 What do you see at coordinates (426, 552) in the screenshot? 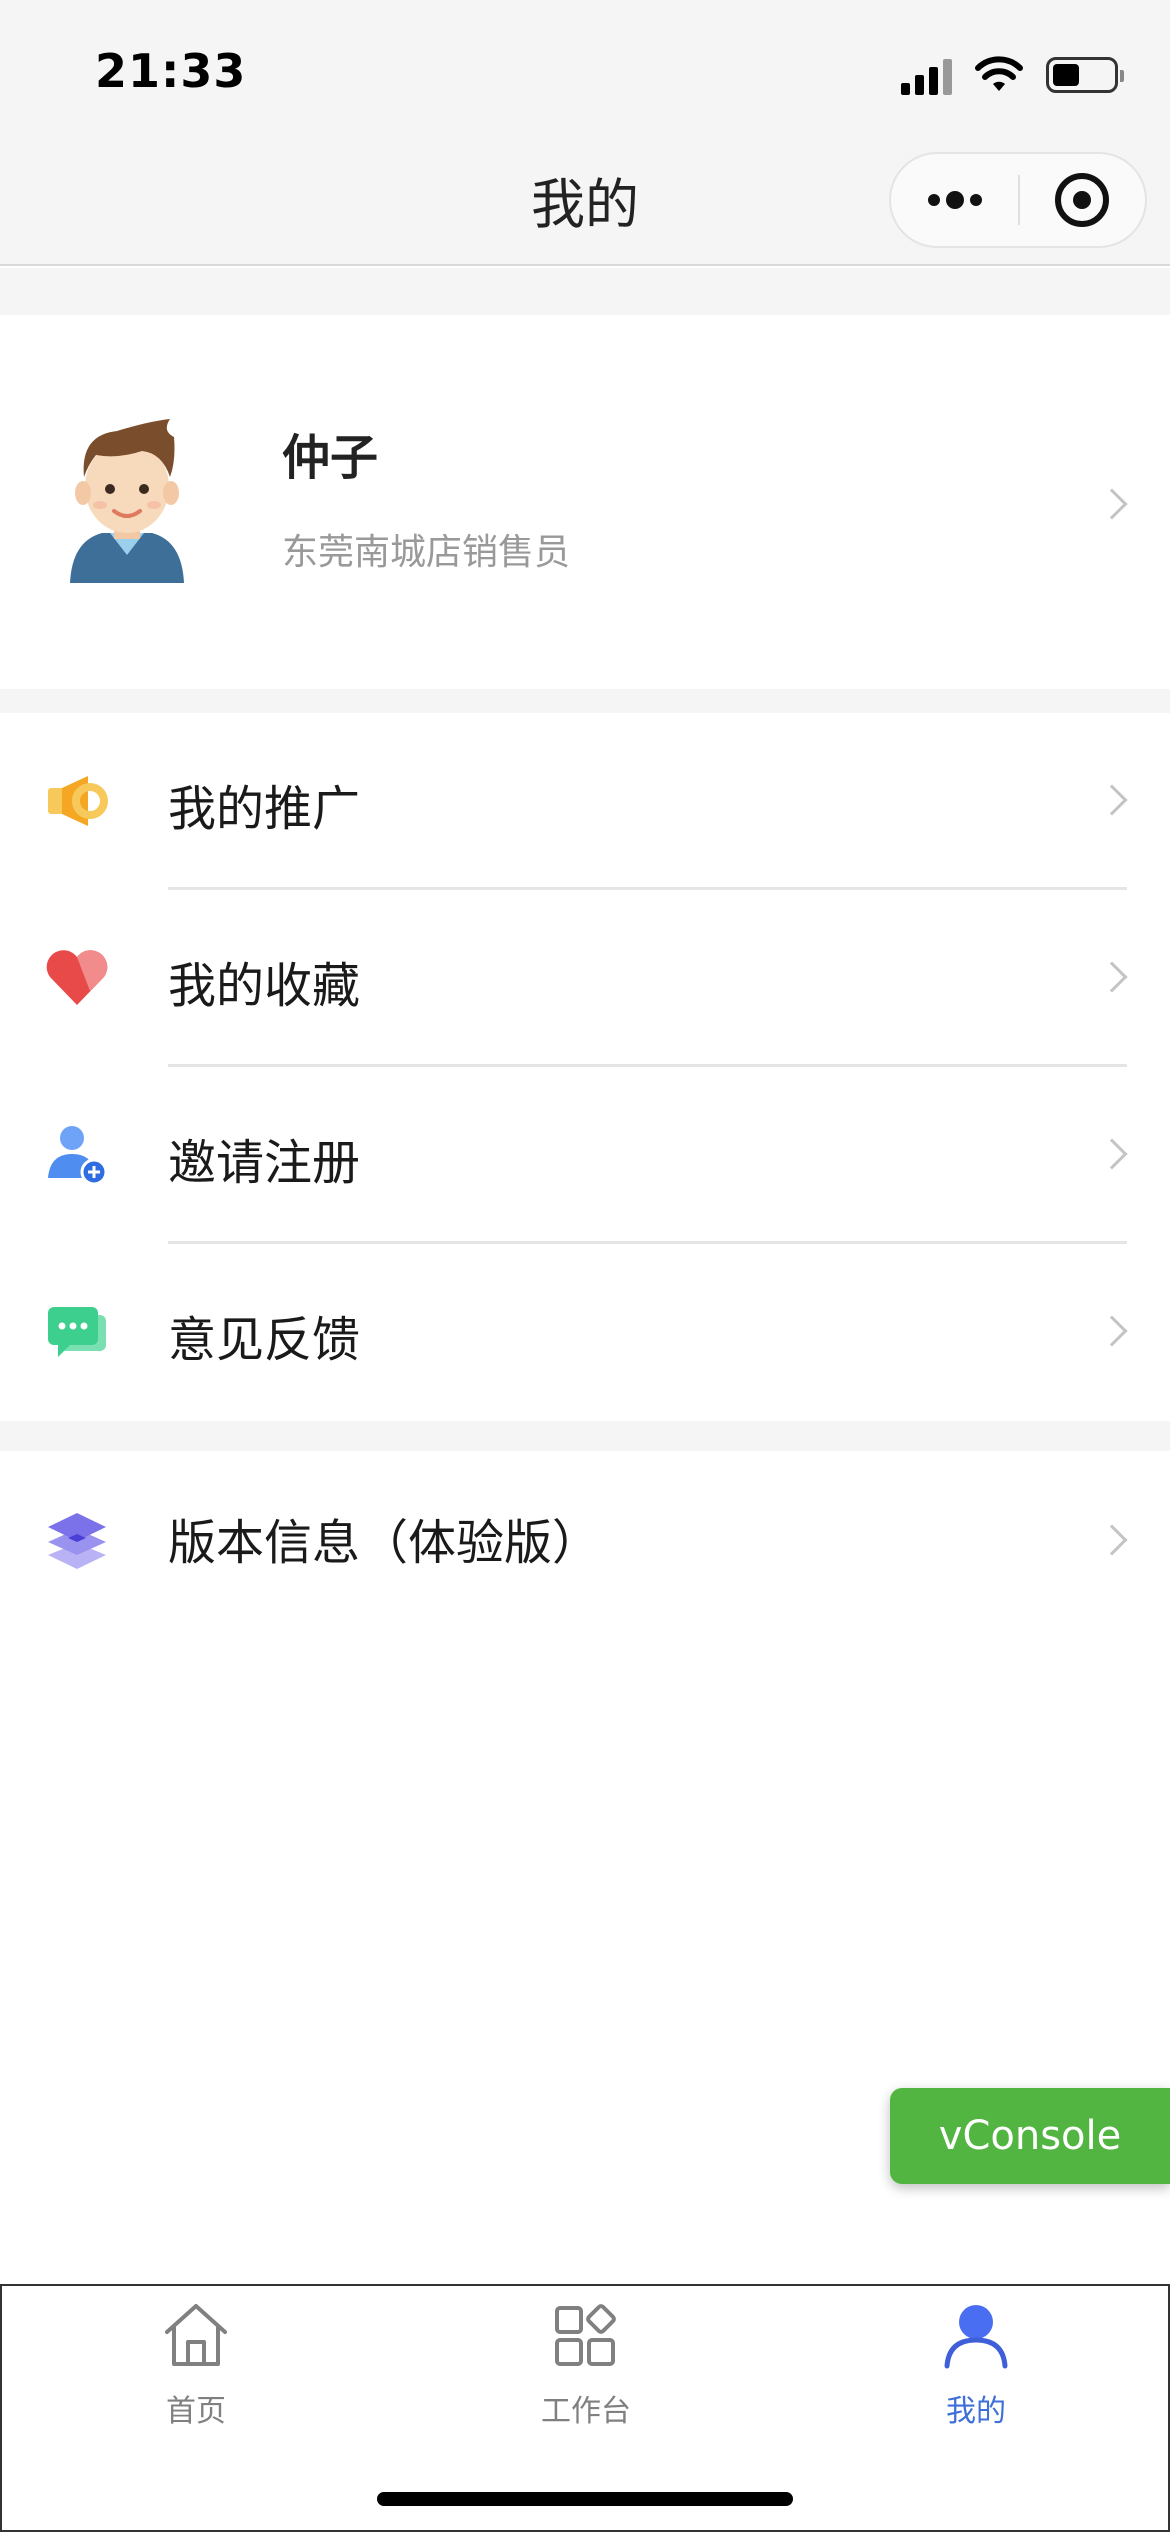
I see `user-role: 东莞南城店销售员` at bounding box center [426, 552].